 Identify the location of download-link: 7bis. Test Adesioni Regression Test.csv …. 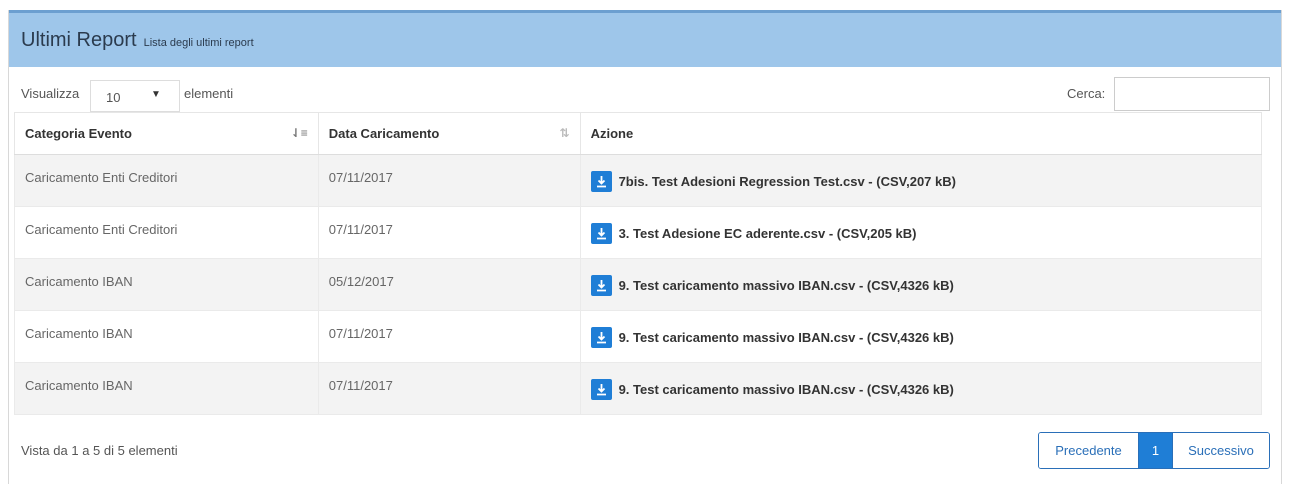
(773, 181).